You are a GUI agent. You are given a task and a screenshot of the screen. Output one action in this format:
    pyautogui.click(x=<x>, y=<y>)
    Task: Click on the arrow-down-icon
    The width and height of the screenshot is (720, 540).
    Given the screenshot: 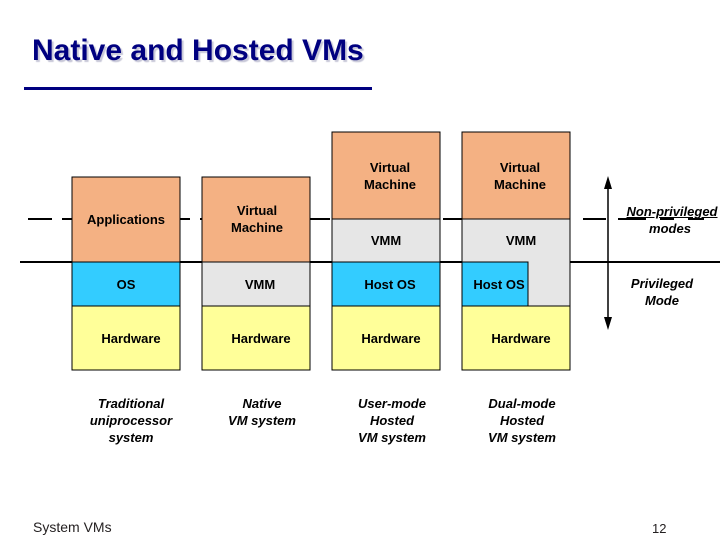 What is the action you would take?
    pyautogui.click(x=608, y=323)
    